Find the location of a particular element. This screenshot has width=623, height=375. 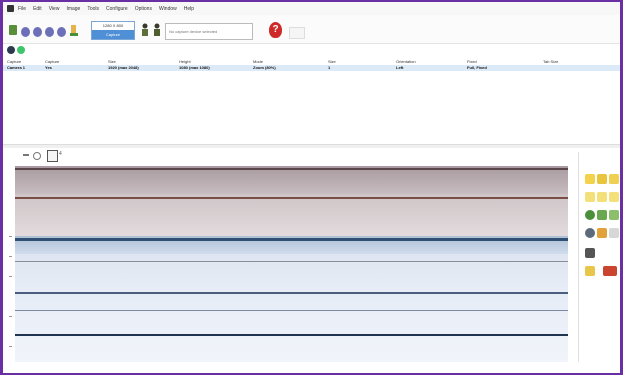

help-button: ? is located at coordinates (275, 30).